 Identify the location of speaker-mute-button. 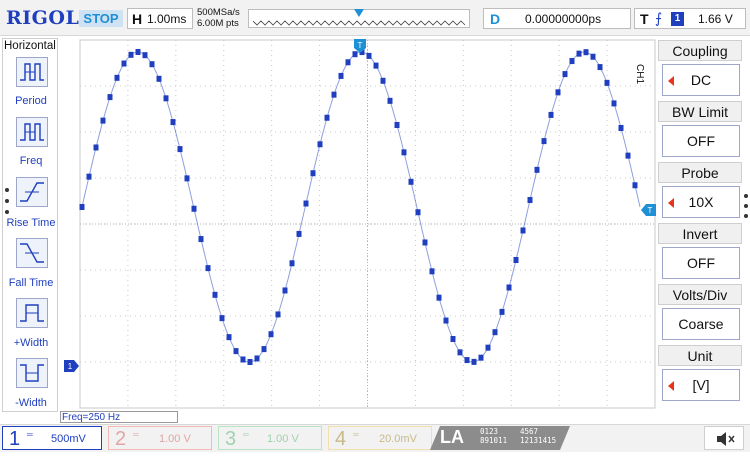
(724, 438).